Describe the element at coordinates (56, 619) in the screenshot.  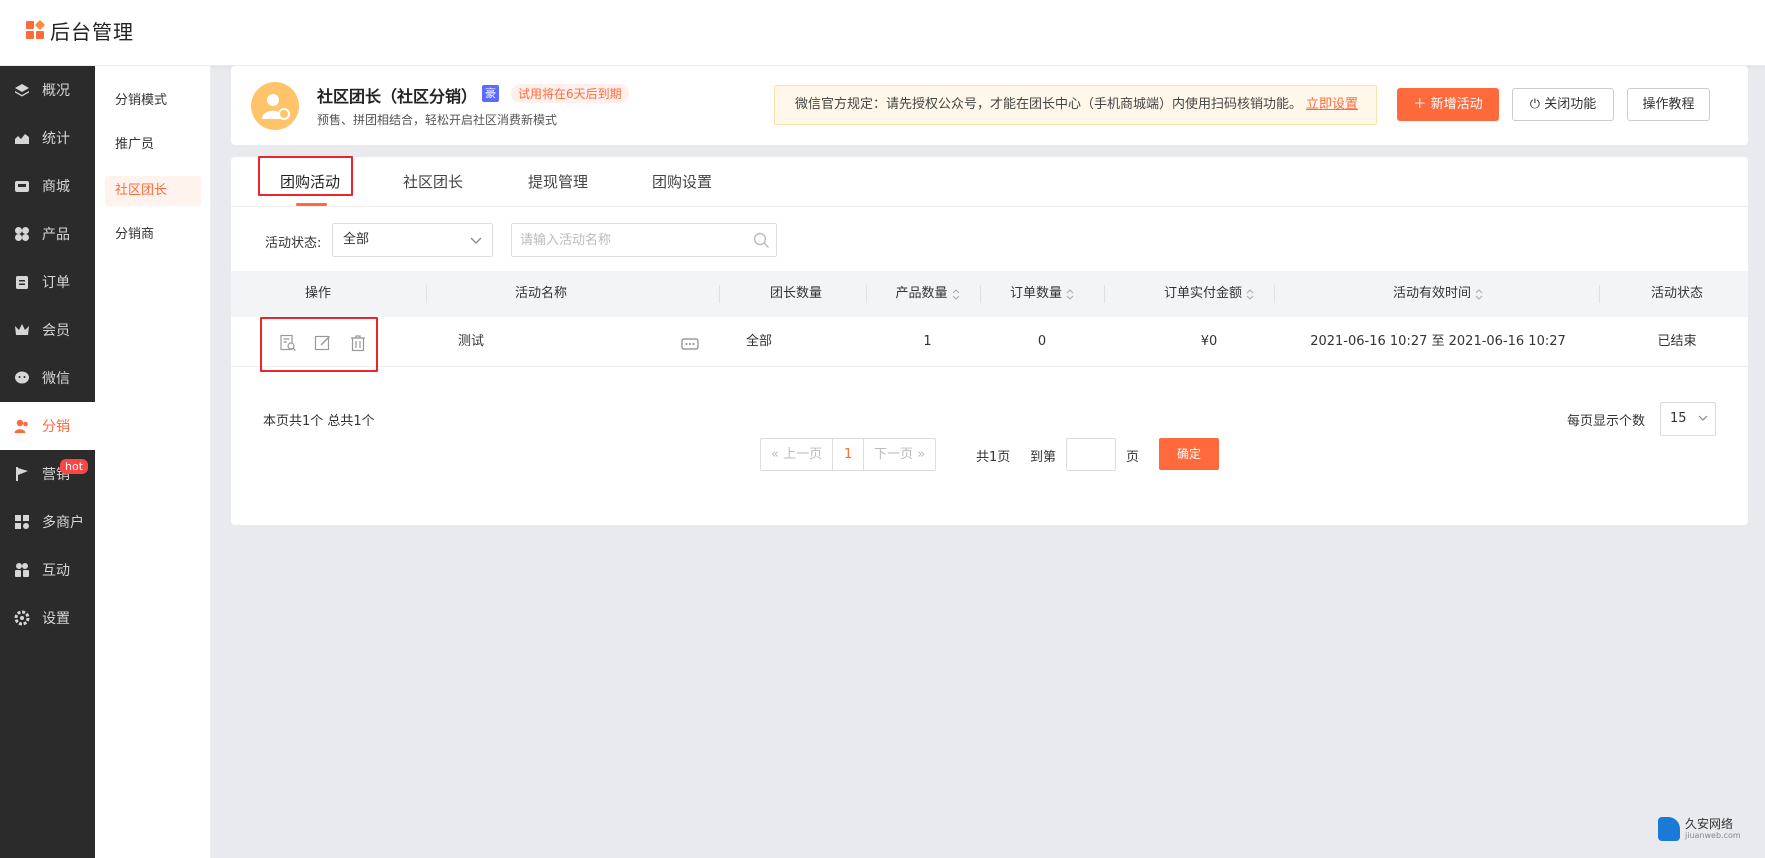
I see `sidebar-item-label: 设置` at that location.